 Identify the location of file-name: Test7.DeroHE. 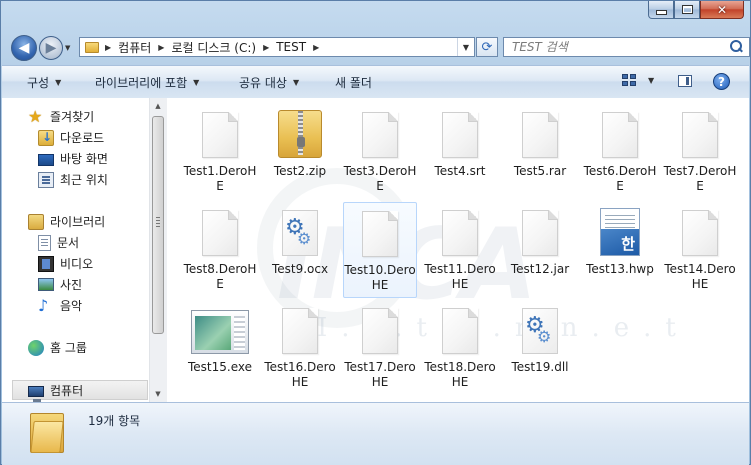
(700, 178).